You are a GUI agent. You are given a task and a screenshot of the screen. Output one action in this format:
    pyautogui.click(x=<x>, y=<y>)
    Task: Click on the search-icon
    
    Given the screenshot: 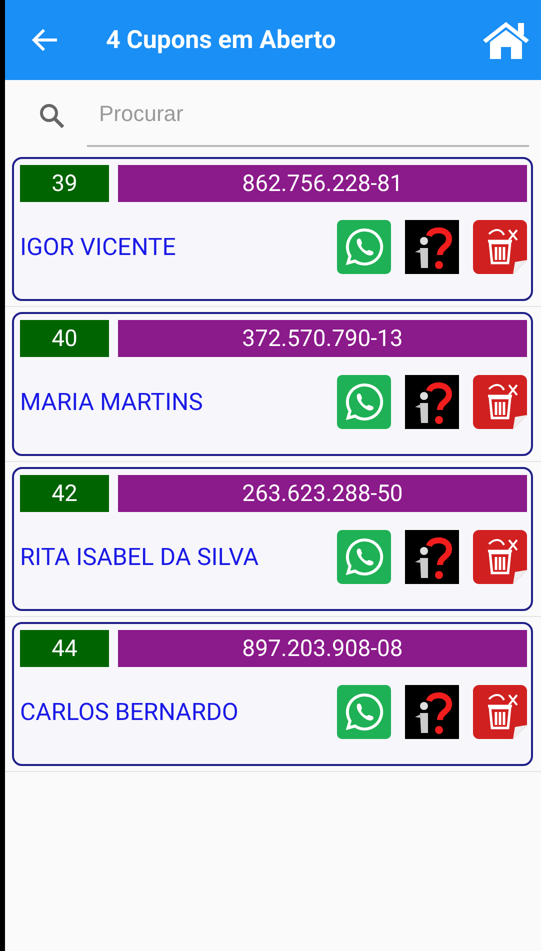 What is the action you would take?
    pyautogui.click(x=52, y=116)
    